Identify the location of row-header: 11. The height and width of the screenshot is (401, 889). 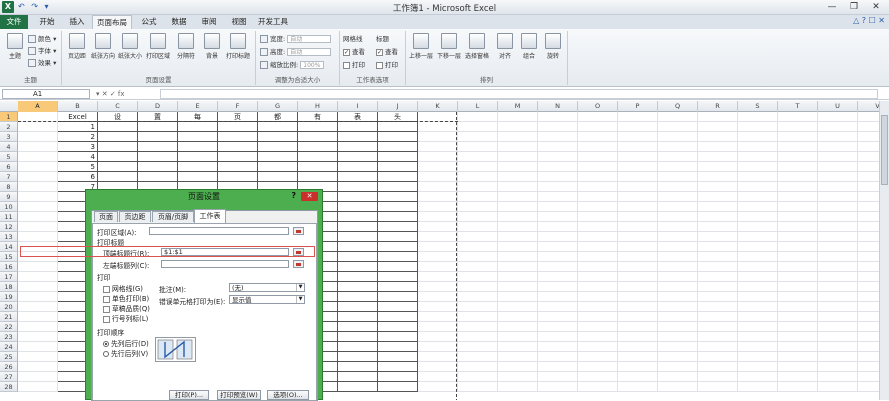
(9, 217).